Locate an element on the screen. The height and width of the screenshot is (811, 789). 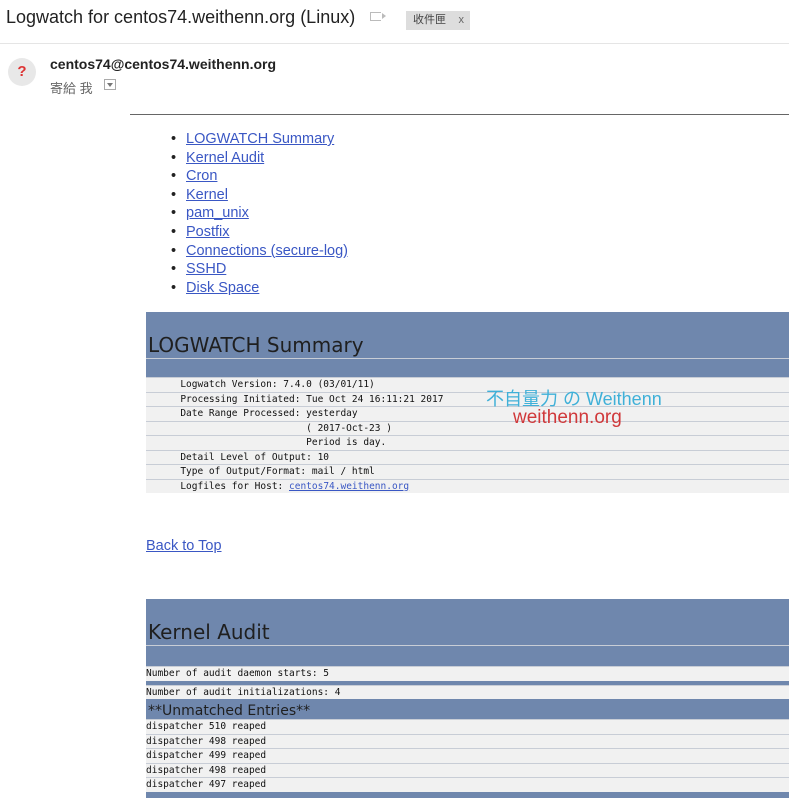
toc-item: LOGWATCH Summary is located at coordinates (252, 139).